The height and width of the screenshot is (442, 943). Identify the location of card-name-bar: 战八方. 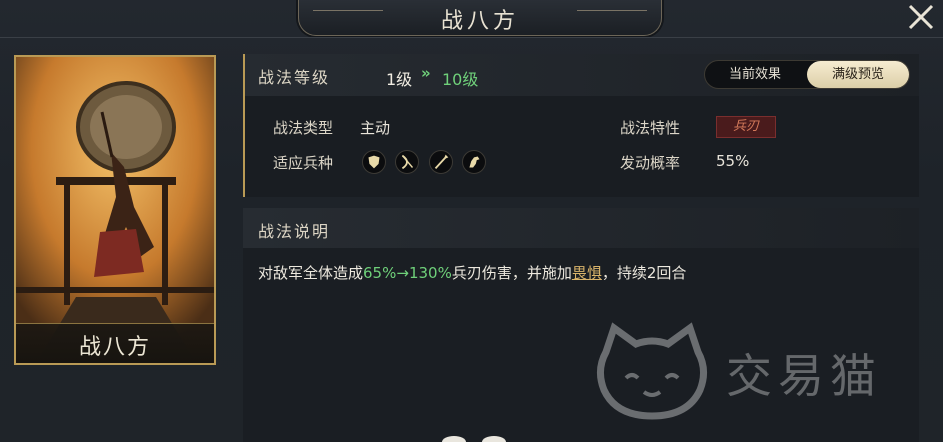
(115, 343).